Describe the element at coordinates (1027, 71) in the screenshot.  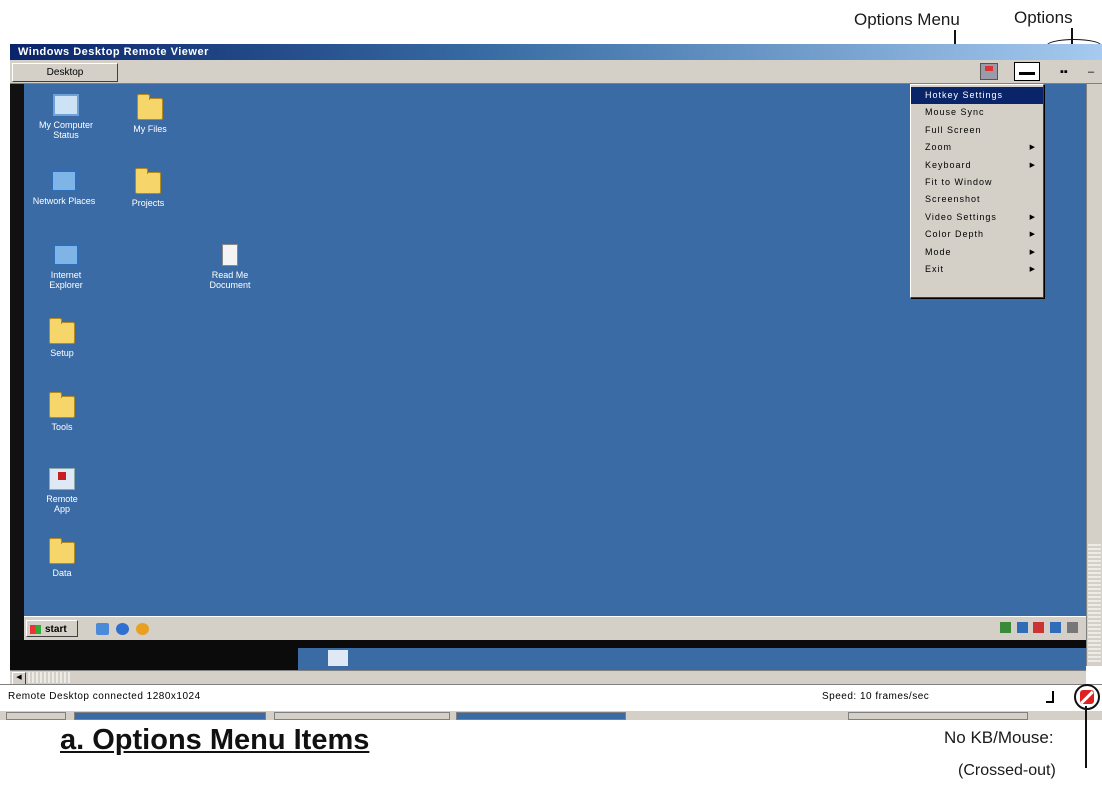
I see `keyboard-icon` at that location.